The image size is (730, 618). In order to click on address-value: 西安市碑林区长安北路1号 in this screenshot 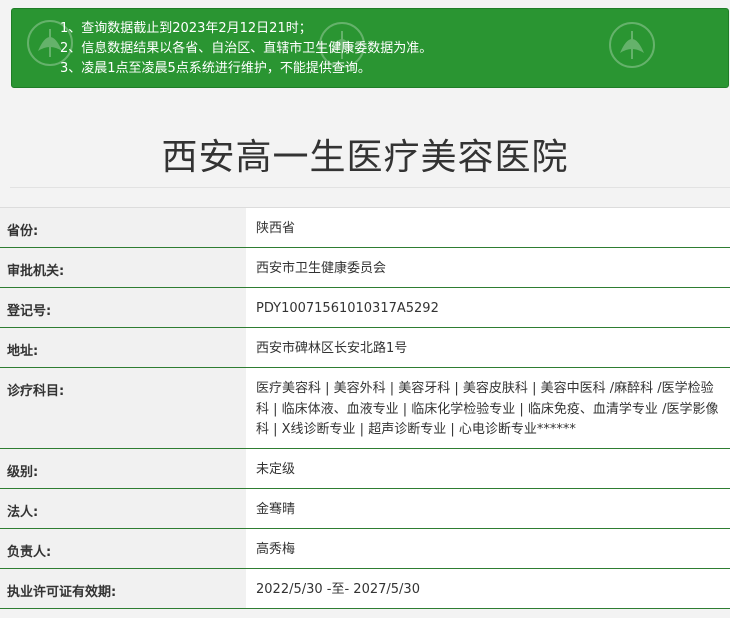, I will do `click(332, 348)`.